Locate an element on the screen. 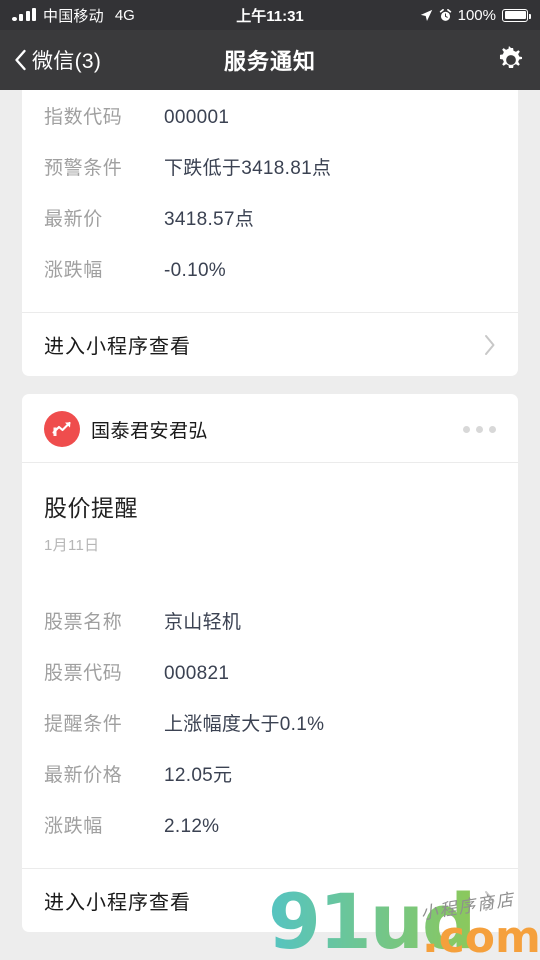  row-key: 股票代码 is located at coordinates (83, 673).